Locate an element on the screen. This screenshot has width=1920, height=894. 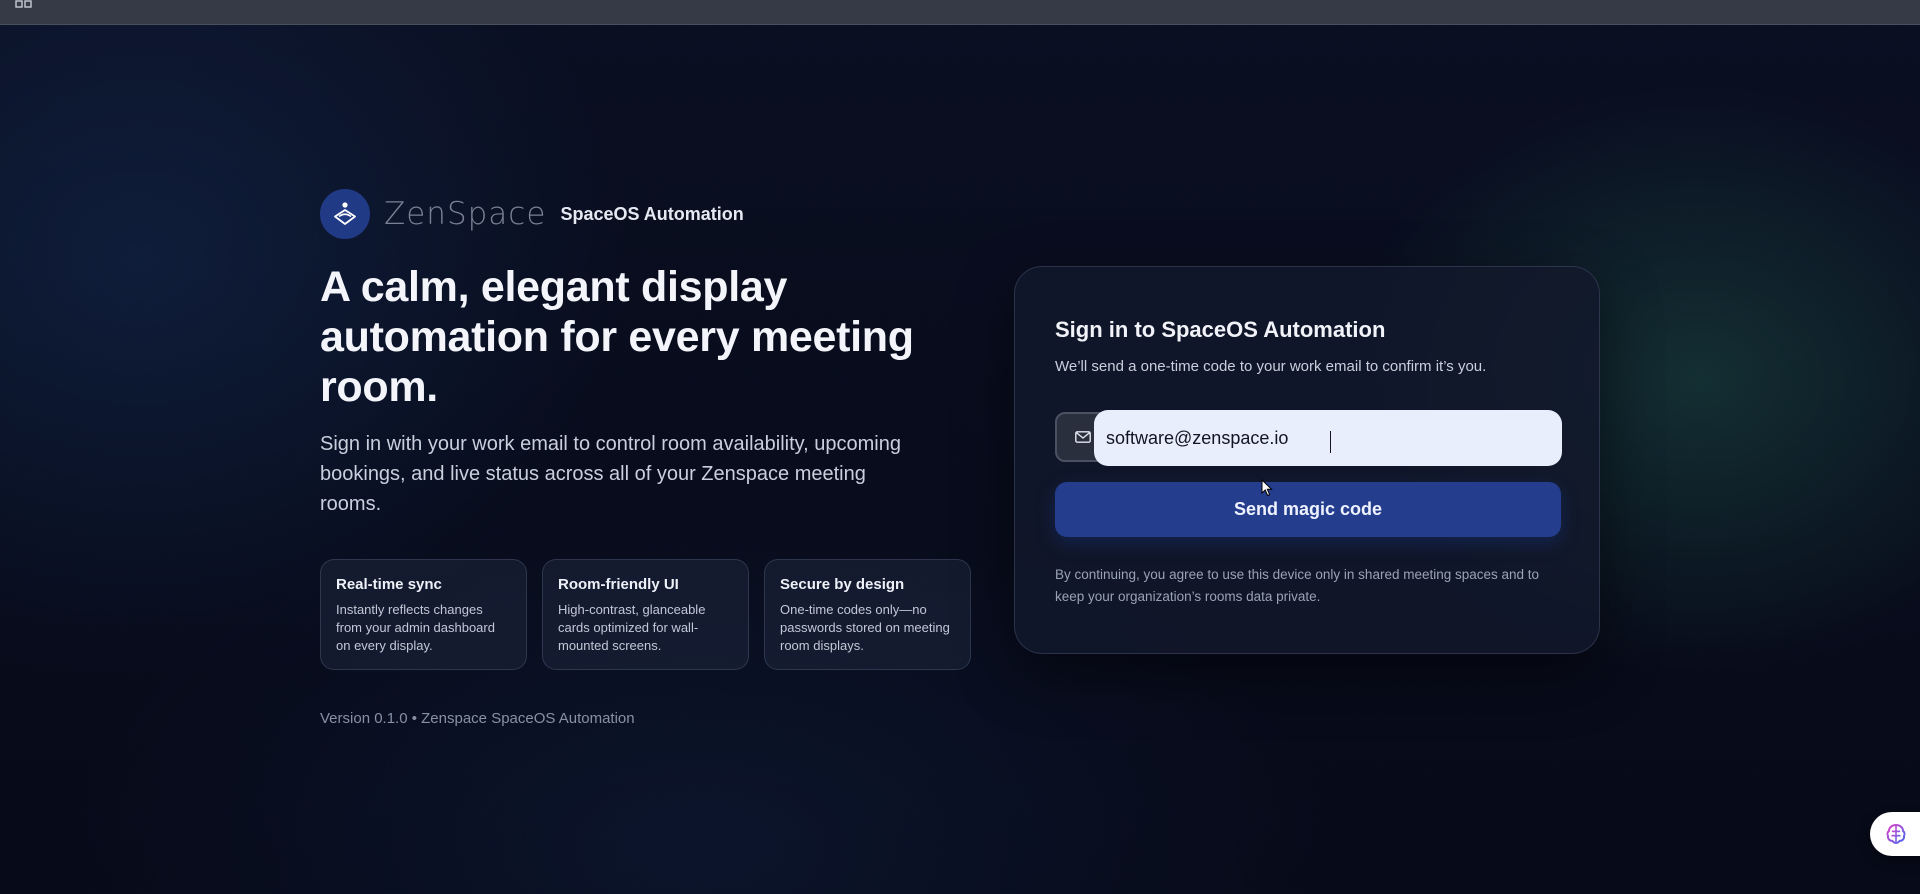
brand-header: ZenSpace SpaceOS Automation is located at coordinates (532, 214).